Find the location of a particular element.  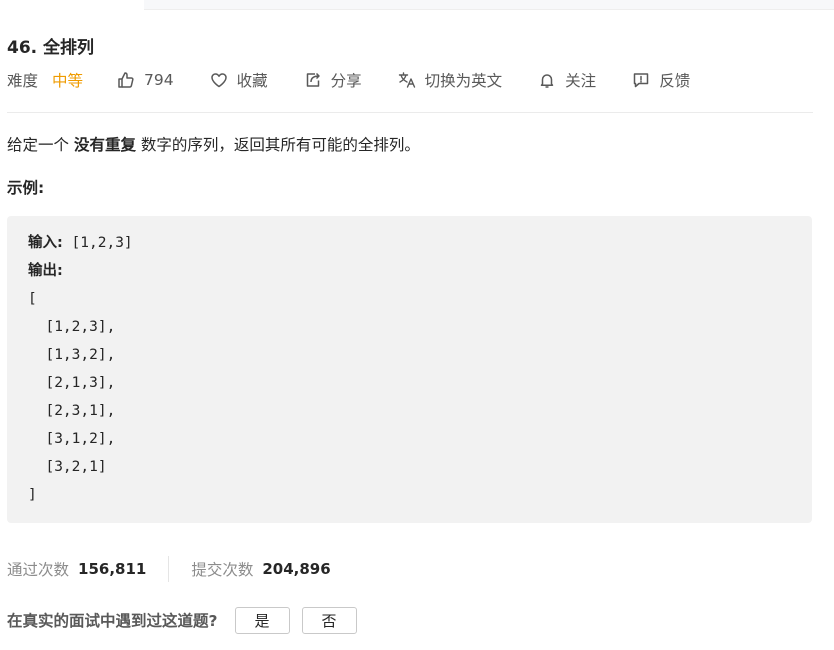

problem-description: 给定一个 没有重复 数字的序列，返回其所有可能的全排列。 is located at coordinates (213, 144).